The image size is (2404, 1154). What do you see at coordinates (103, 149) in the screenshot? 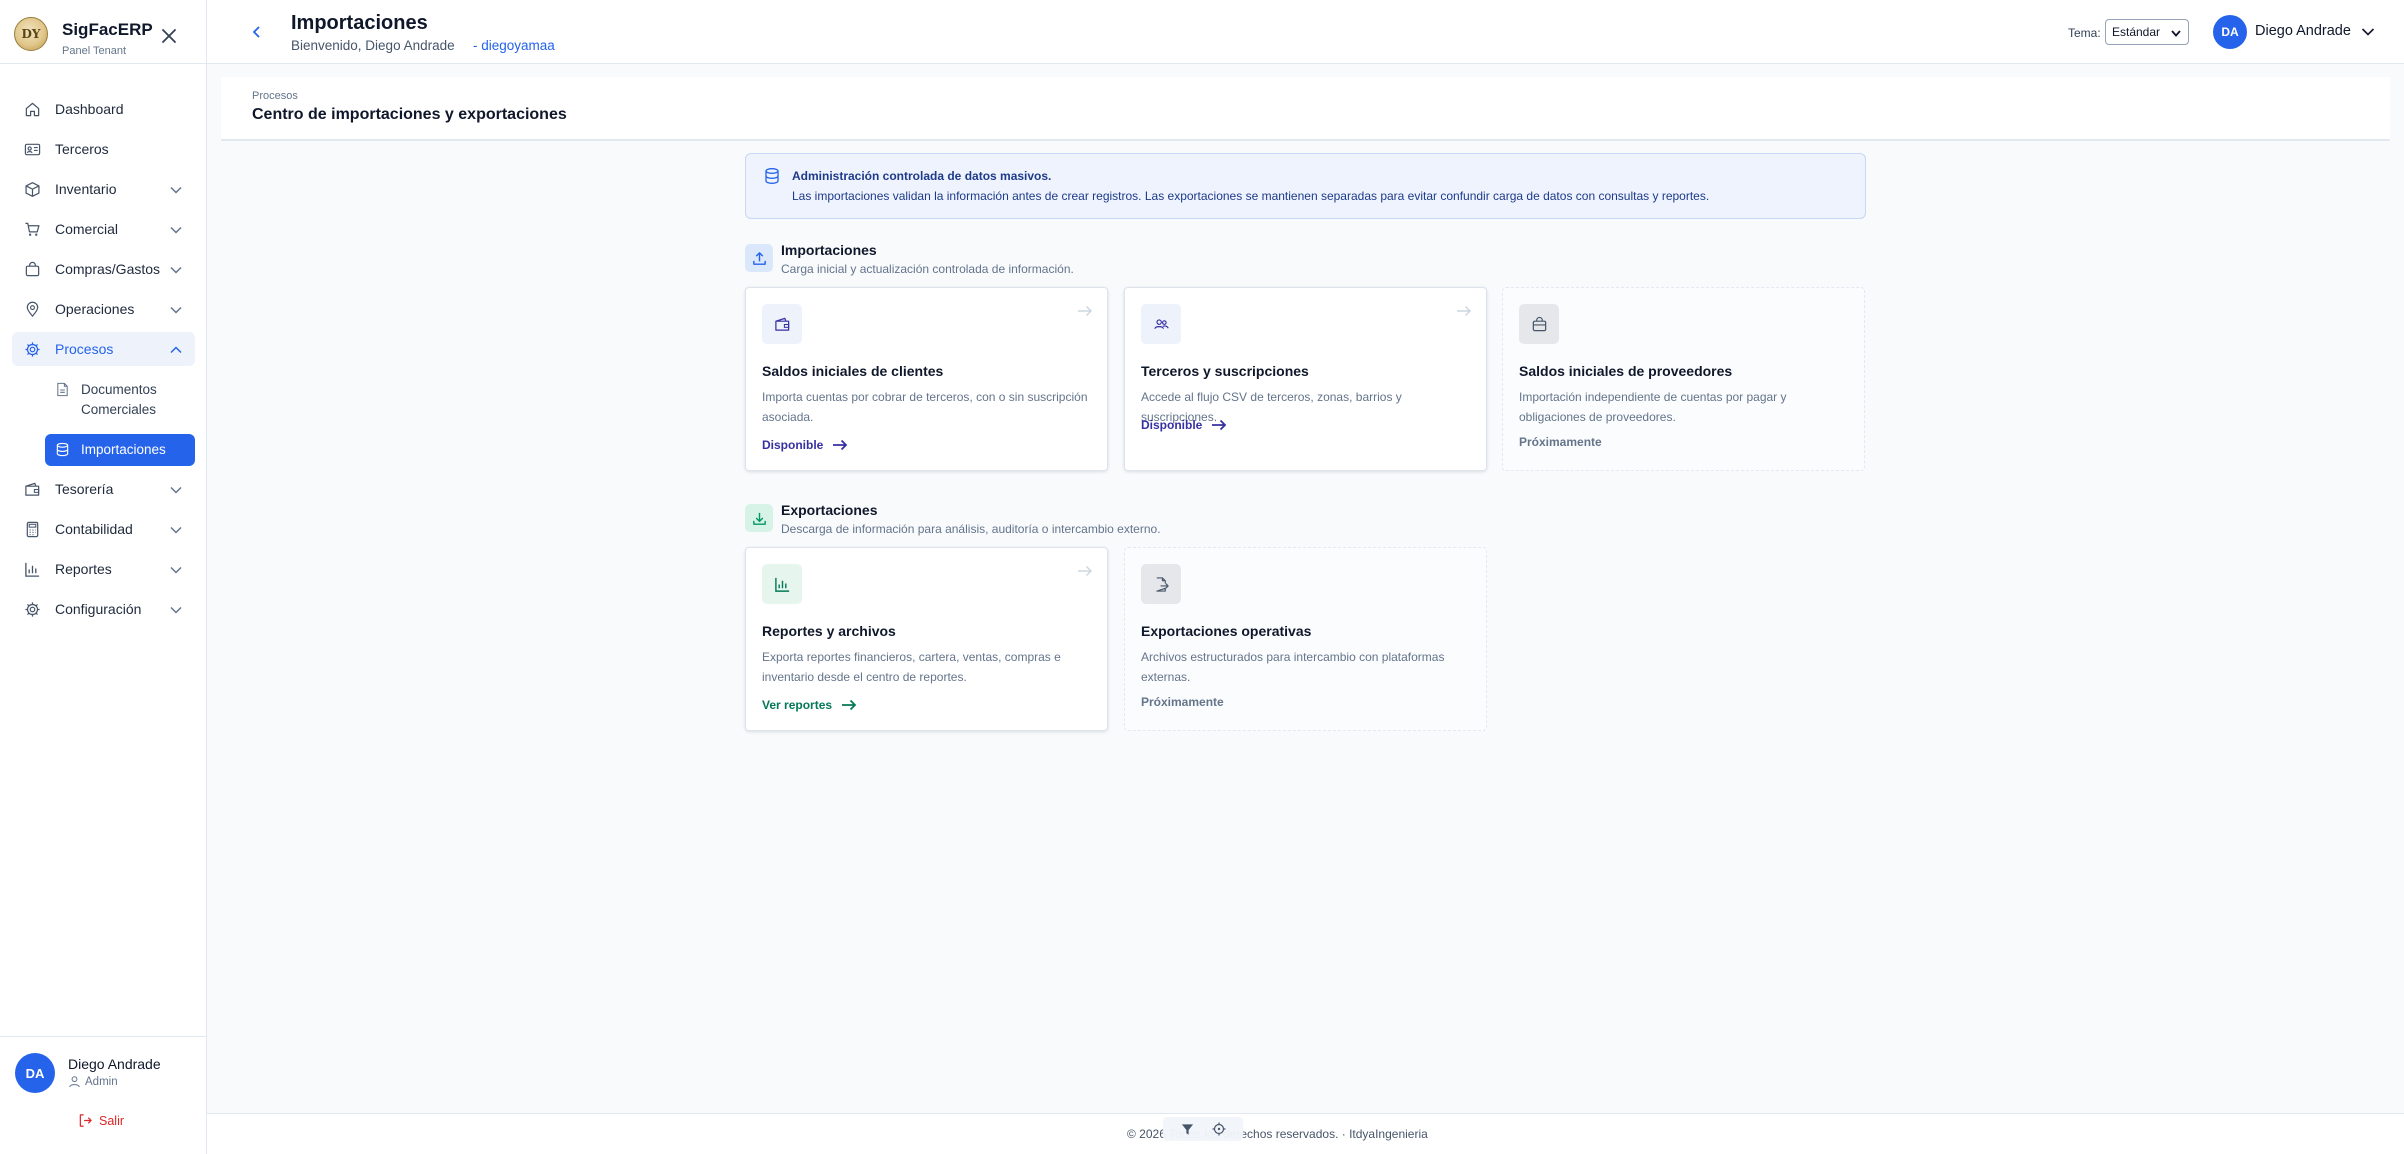
I see `sidebar-item-terceros: Terceros` at bounding box center [103, 149].